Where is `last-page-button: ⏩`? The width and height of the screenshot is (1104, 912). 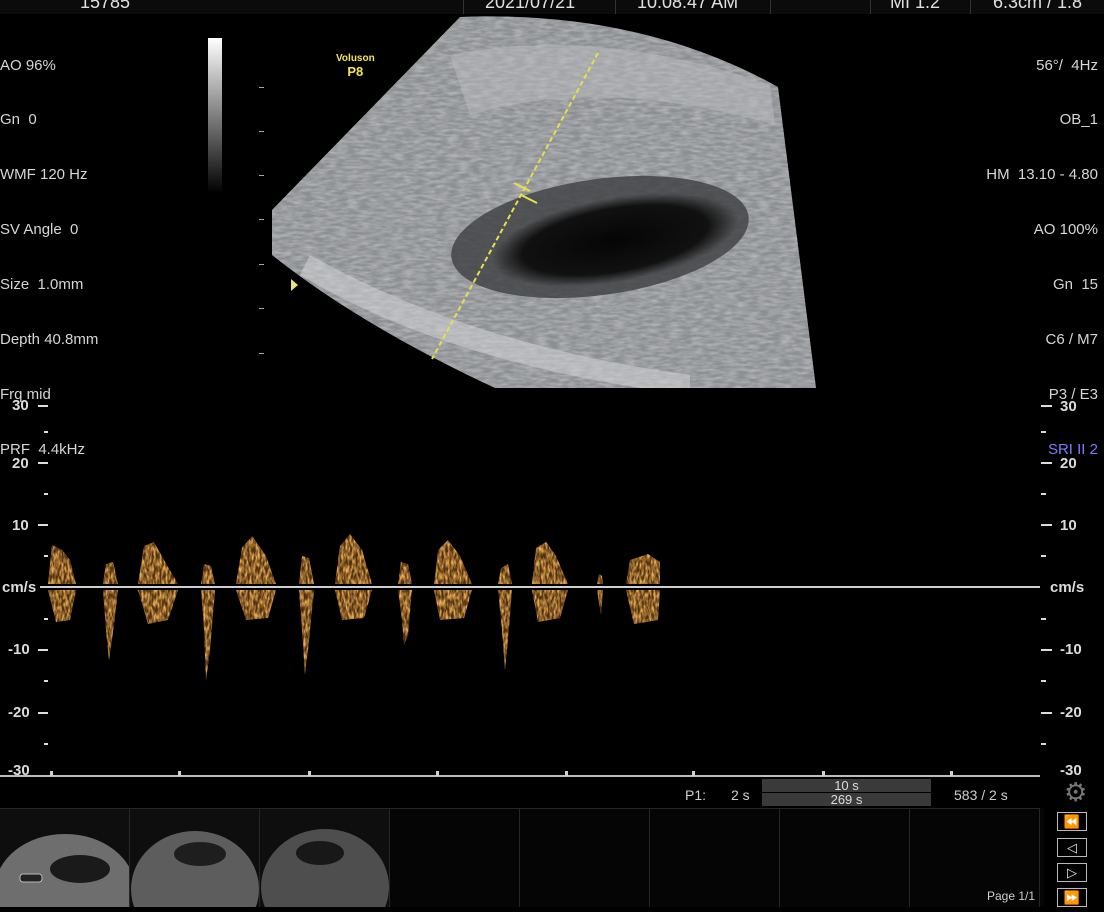
last-page-button: ⏩ is located at coordinates (1072, 897).